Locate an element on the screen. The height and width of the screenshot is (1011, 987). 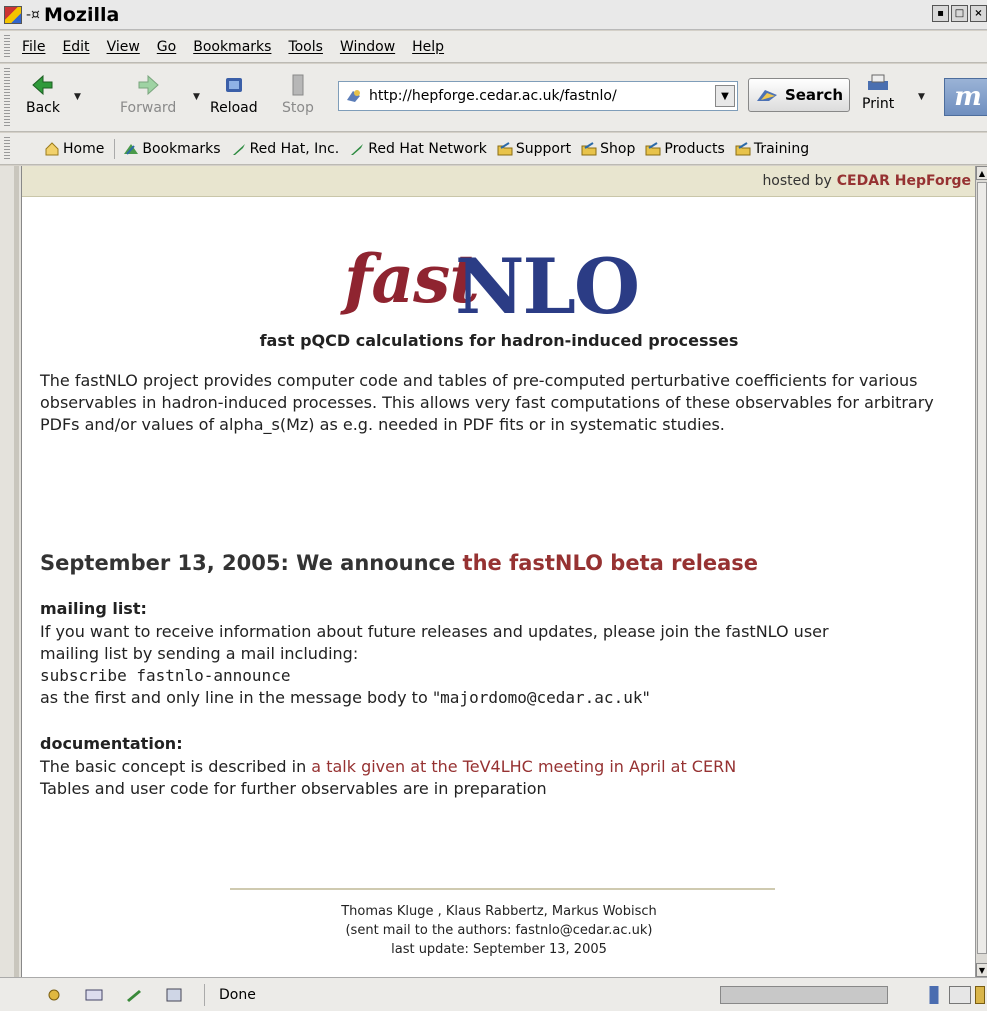
window-title: Mozilla is located at coordinates (81, 14).